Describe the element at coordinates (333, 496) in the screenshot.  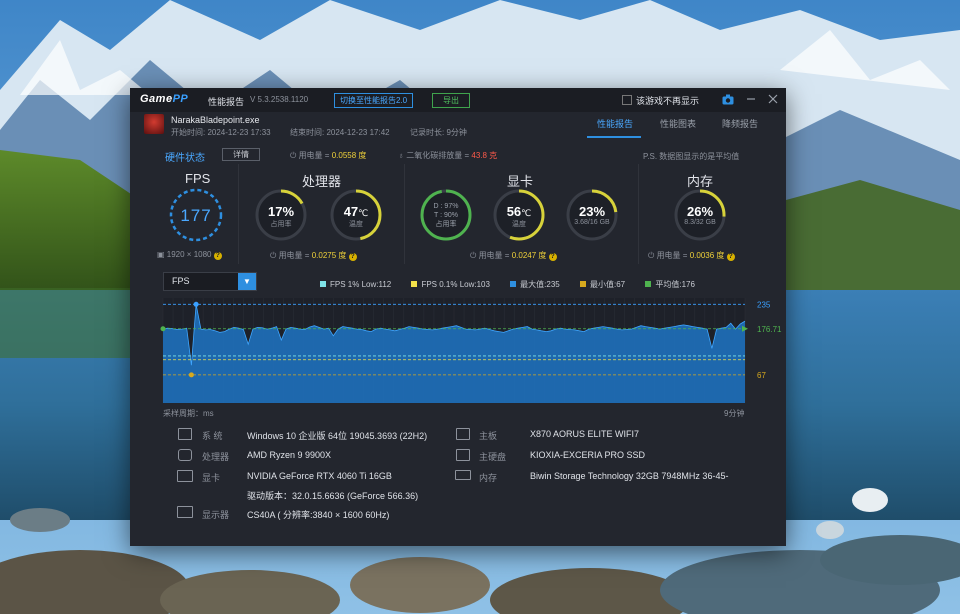
I see `driver-value: 驱动版本：32.0.15.6636 (GeForce 566.36)` at that location.